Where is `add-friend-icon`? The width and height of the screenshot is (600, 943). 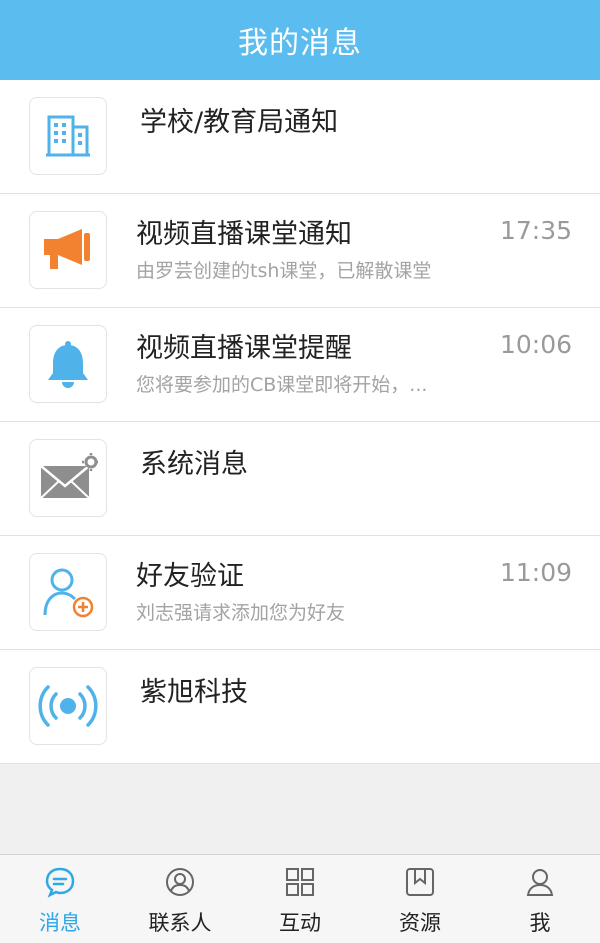
add-friend-icon is located at coordinates (68, 592).